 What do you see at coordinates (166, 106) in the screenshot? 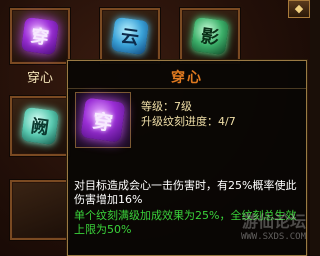
I see `tooltip-level: 等级：7级` at bounding box center [166, 106].